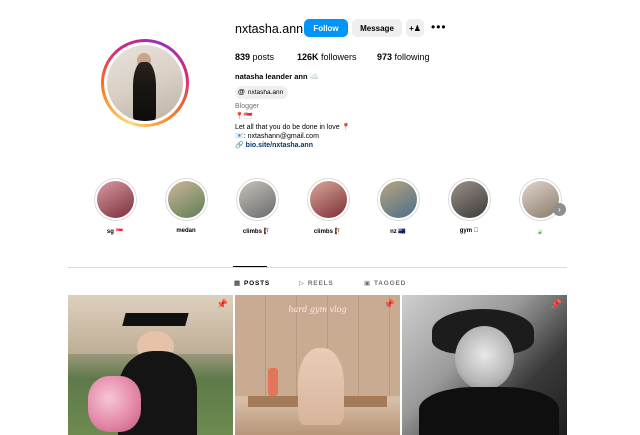 This screenshot has height=435, width=640. I want to click on full-name: natasha leander ann ☁️, so click(277, 76).